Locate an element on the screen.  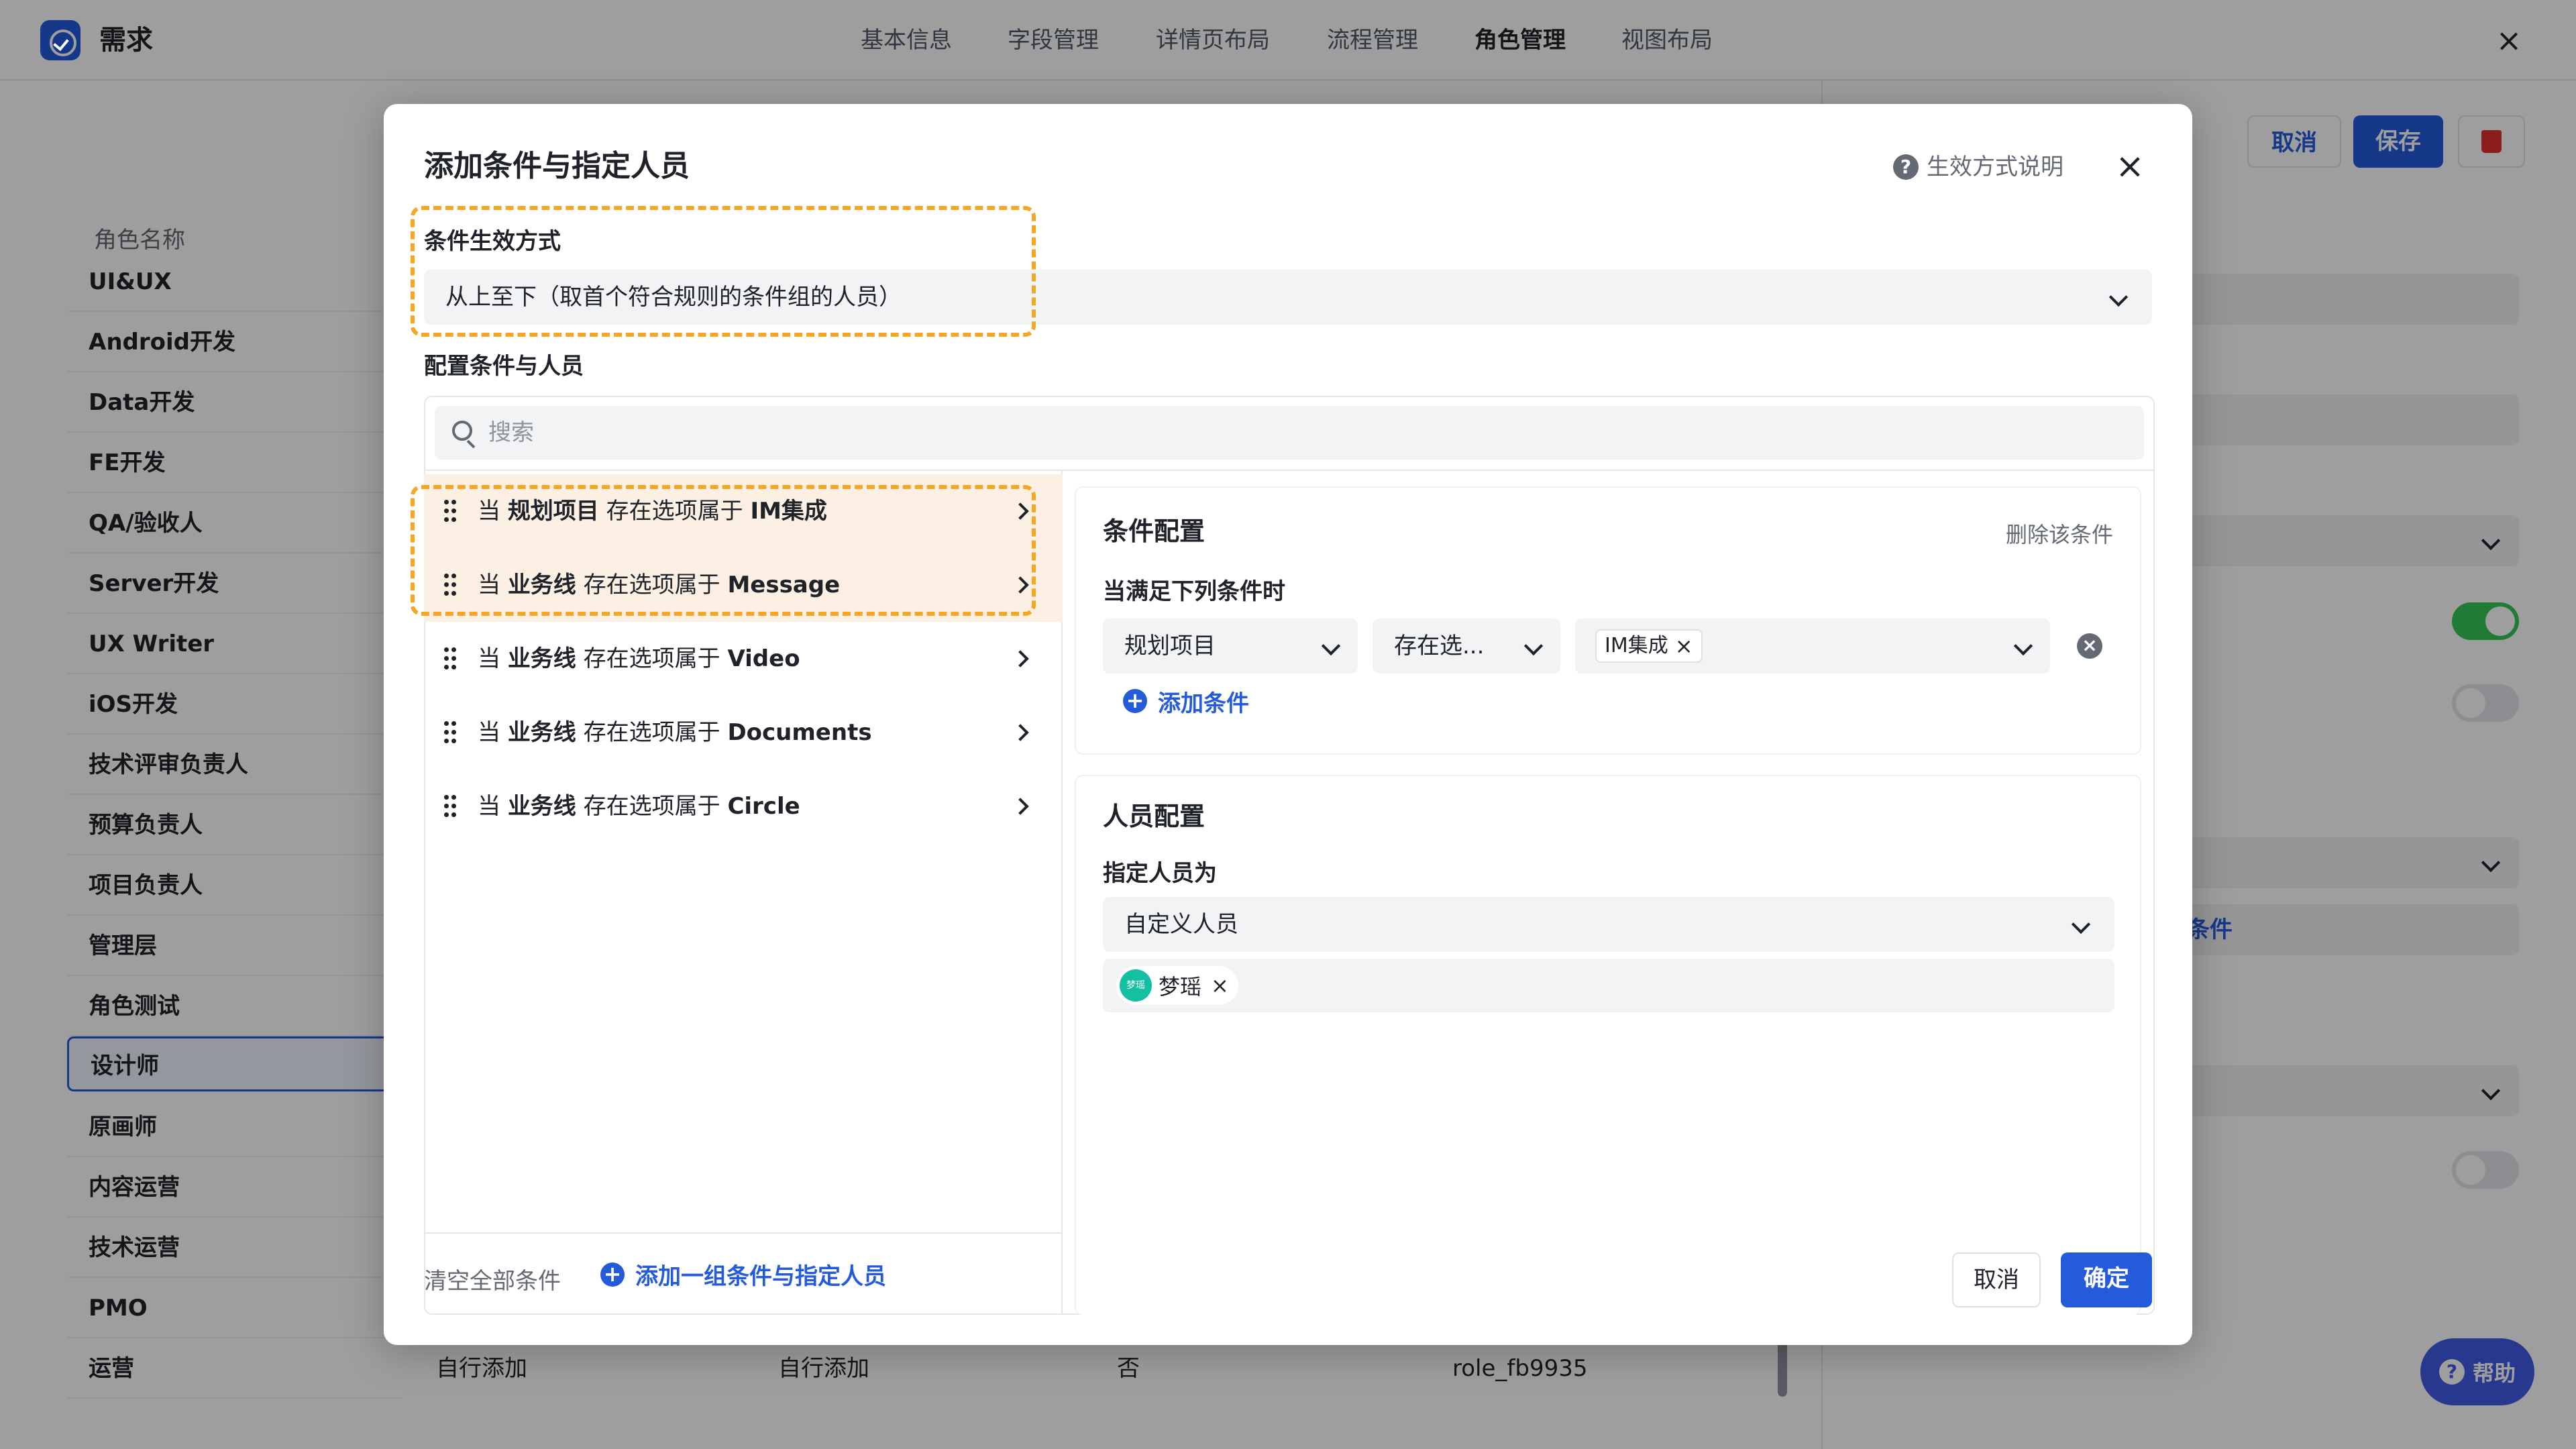
condition-summary: 当 规划项目 存在选项属于 IM集成 is located at coordinates (652, 511).